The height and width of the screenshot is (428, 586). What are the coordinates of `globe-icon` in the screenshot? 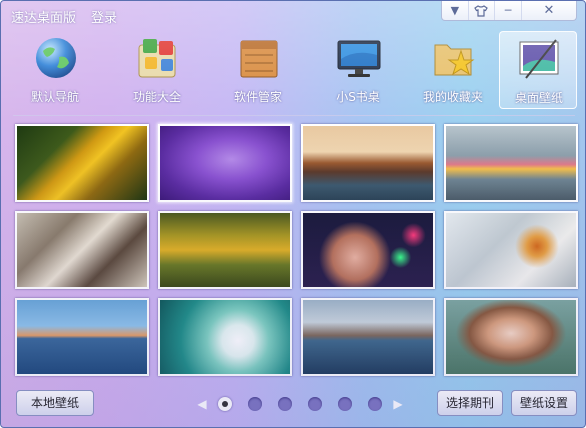 It's located at (56, 58).